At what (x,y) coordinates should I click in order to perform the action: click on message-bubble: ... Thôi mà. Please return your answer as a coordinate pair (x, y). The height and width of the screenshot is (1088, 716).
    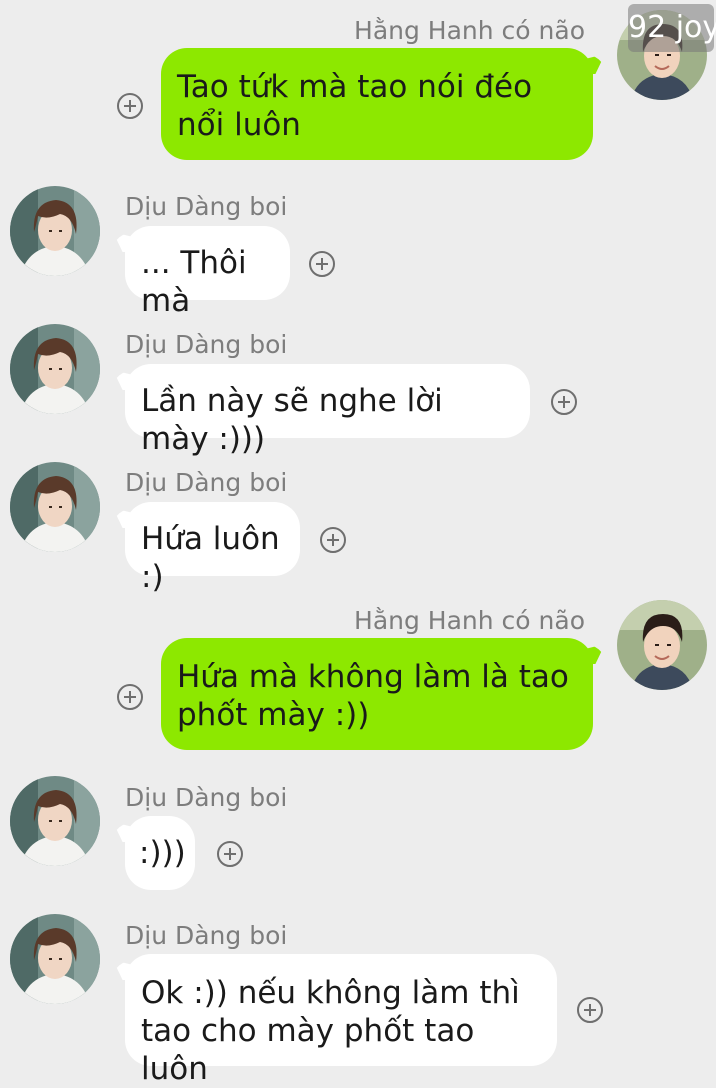
    Looking at the image, I should click on (207, 272).